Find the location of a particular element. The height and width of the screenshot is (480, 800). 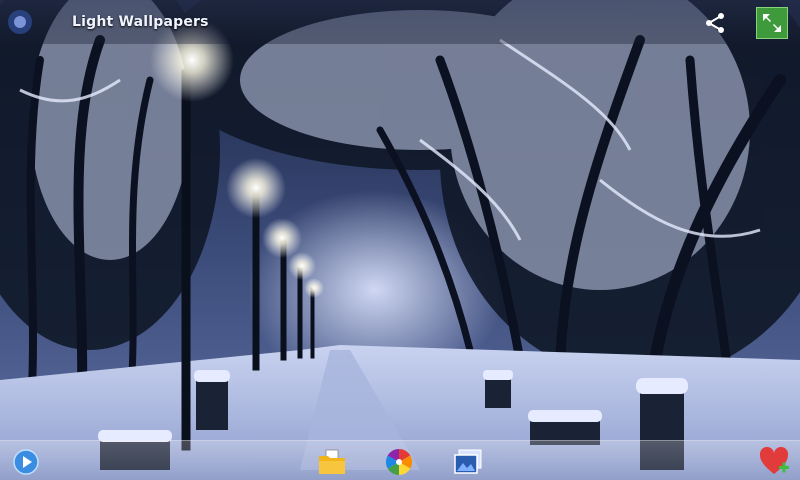

share-button is located at coordinates (715, 23).